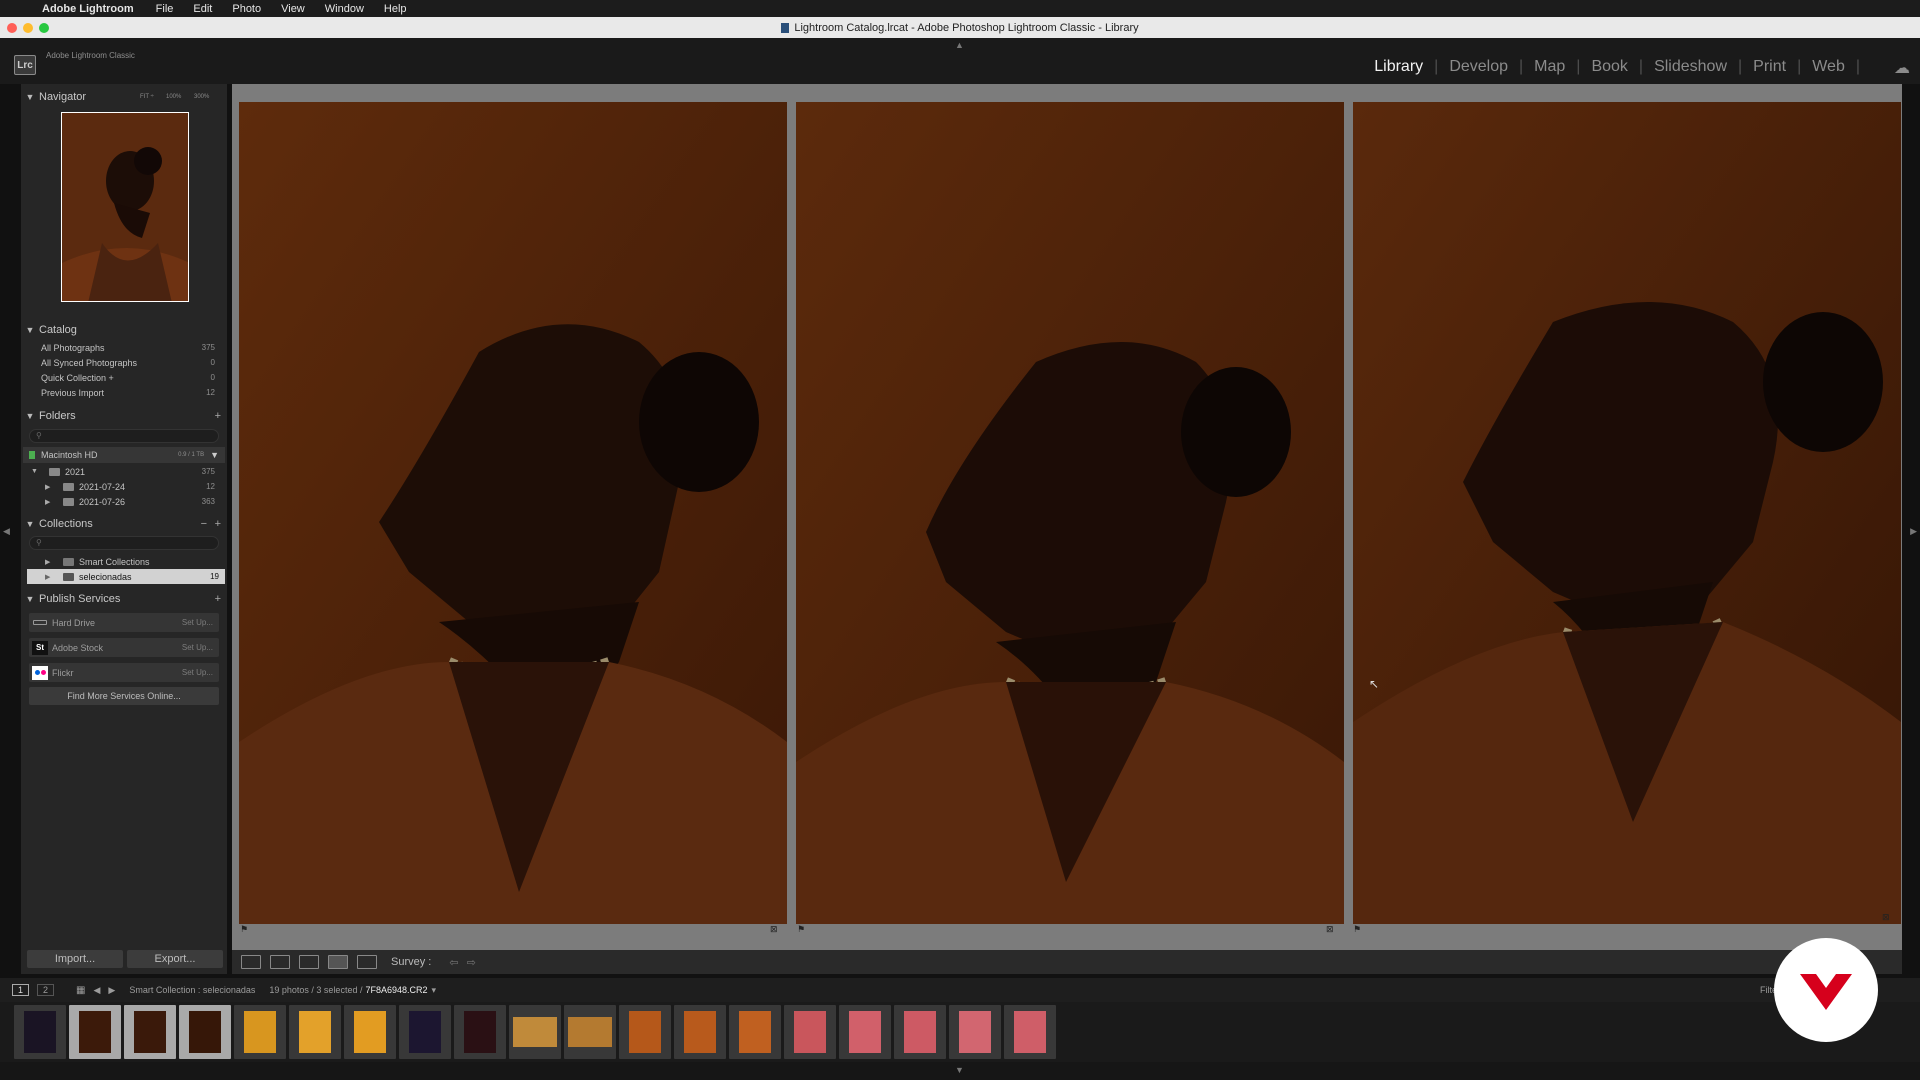 The image size is (1920, 1080). I want to click on catalog-item-previous-import: Previous Import 12, so click(124, 392).